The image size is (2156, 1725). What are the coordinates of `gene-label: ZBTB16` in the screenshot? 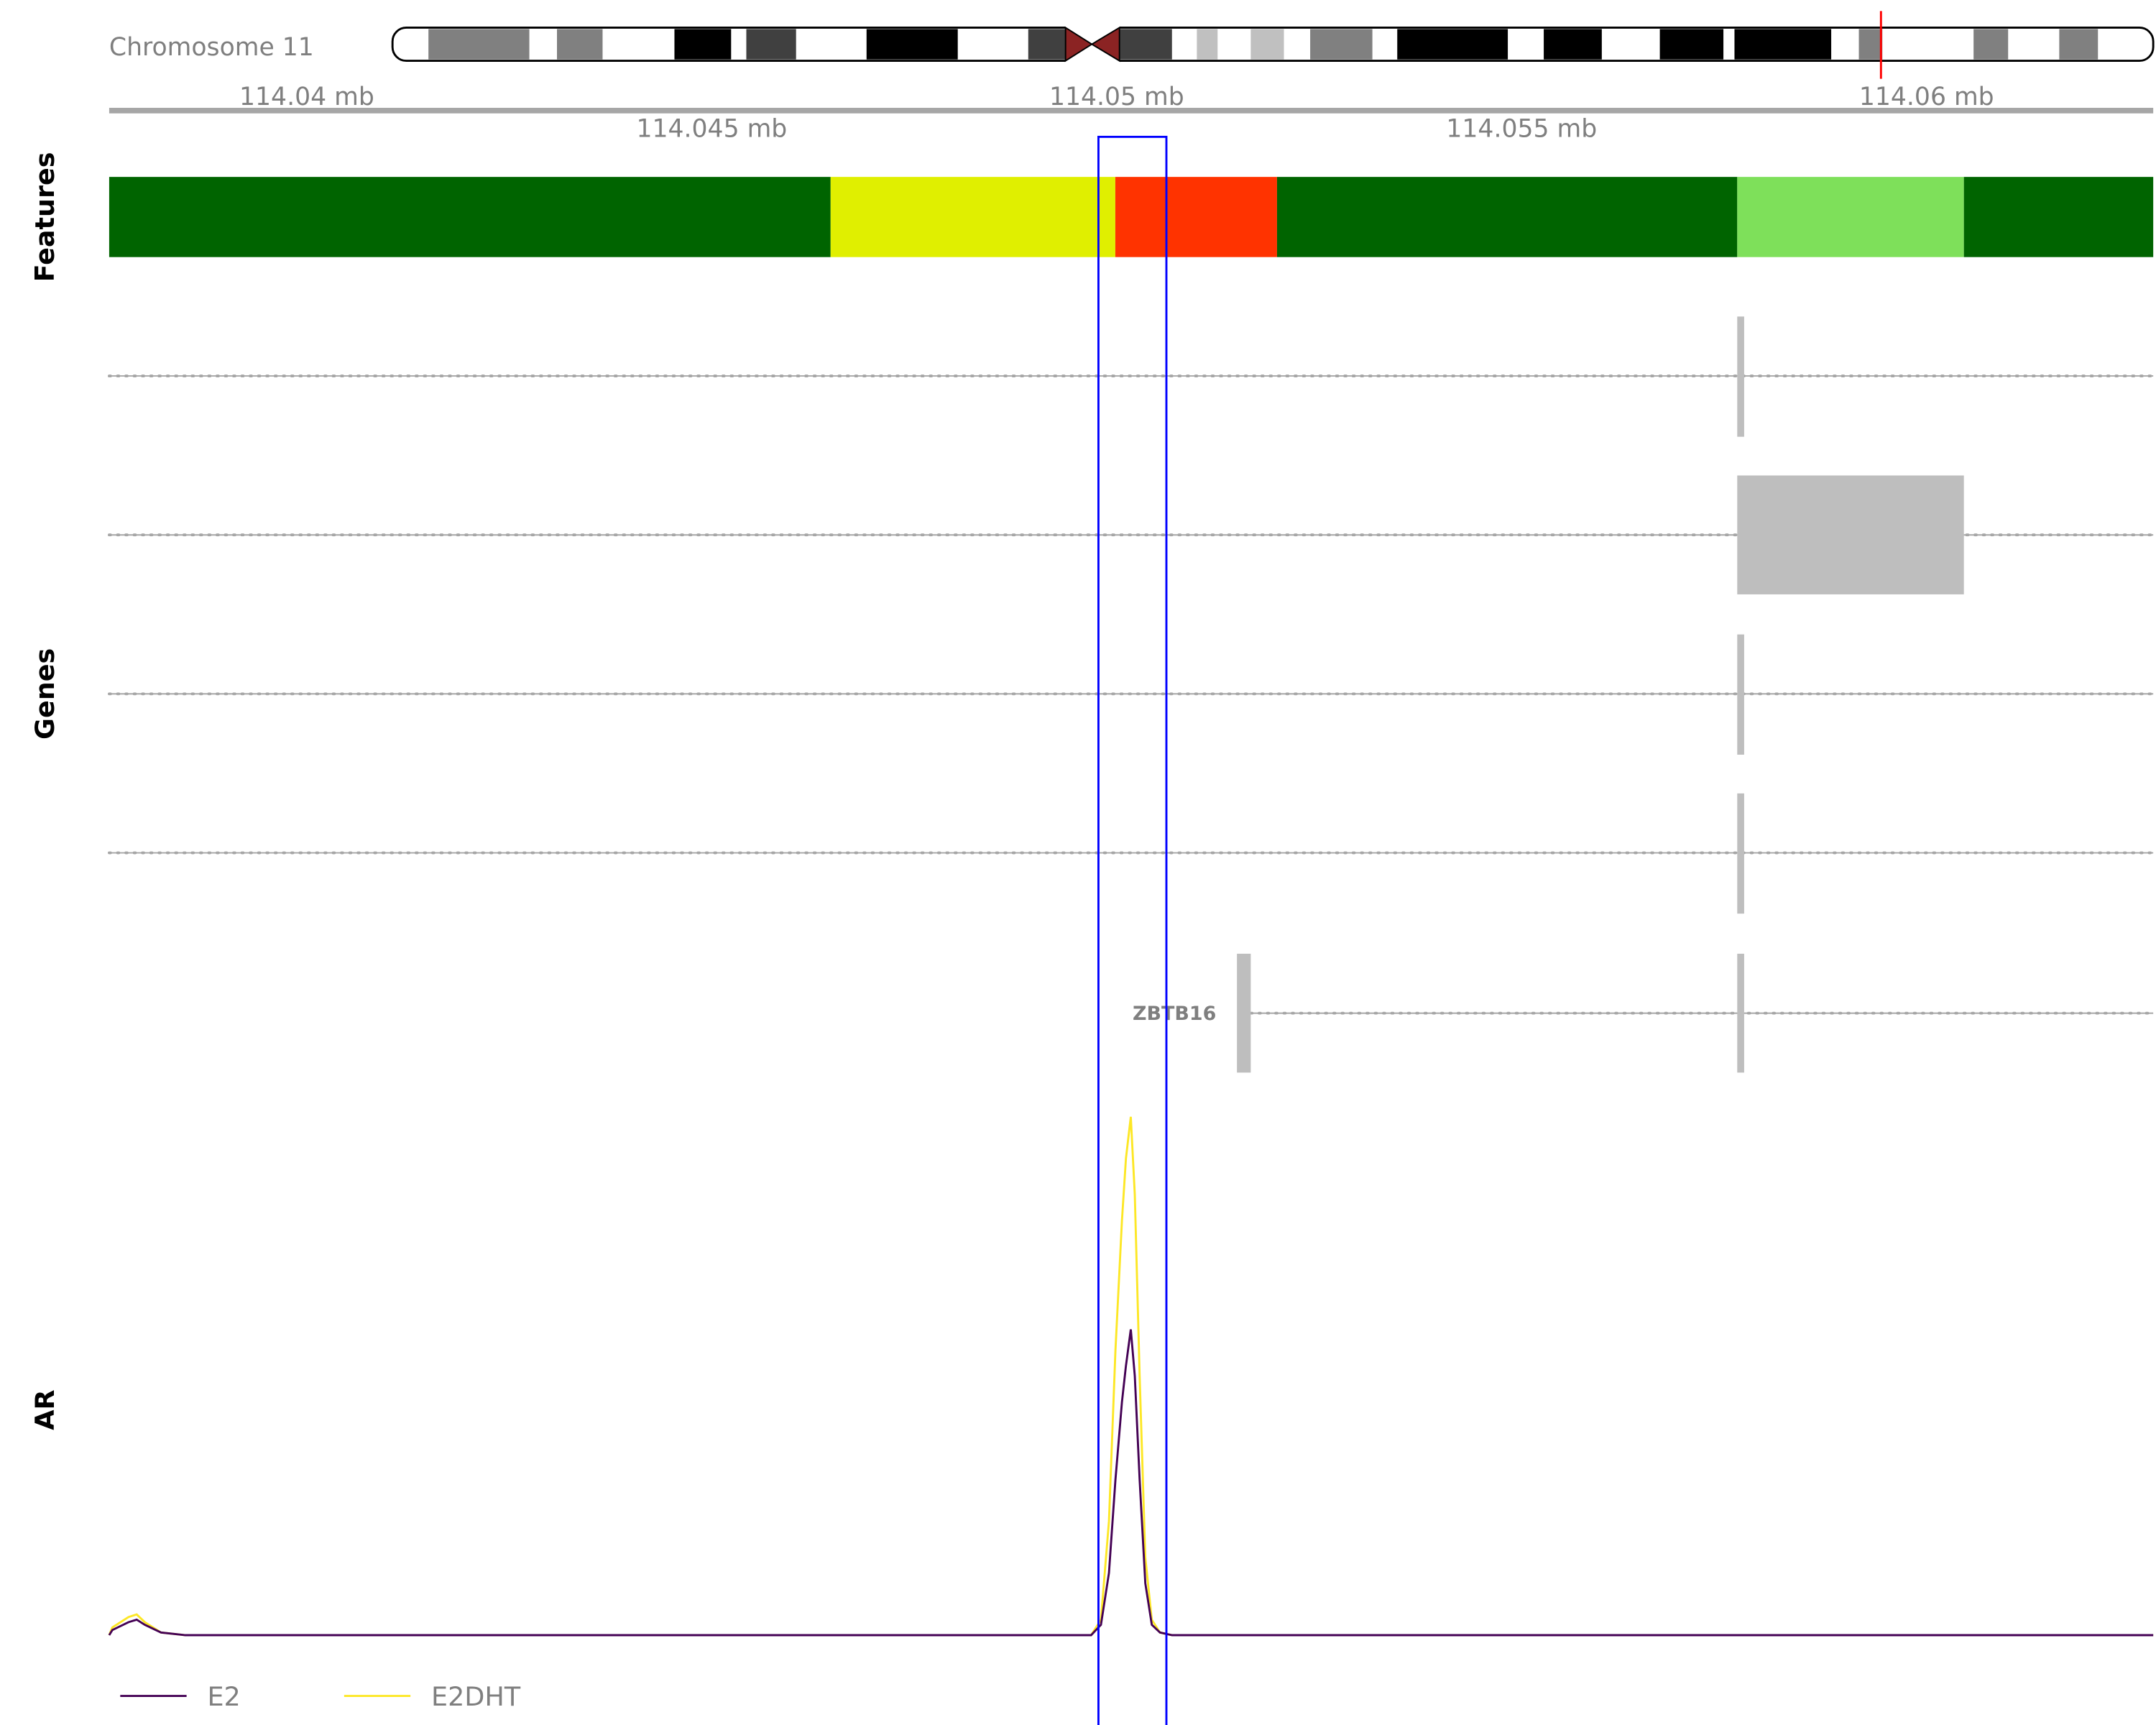 It's located at (1174, 1014).